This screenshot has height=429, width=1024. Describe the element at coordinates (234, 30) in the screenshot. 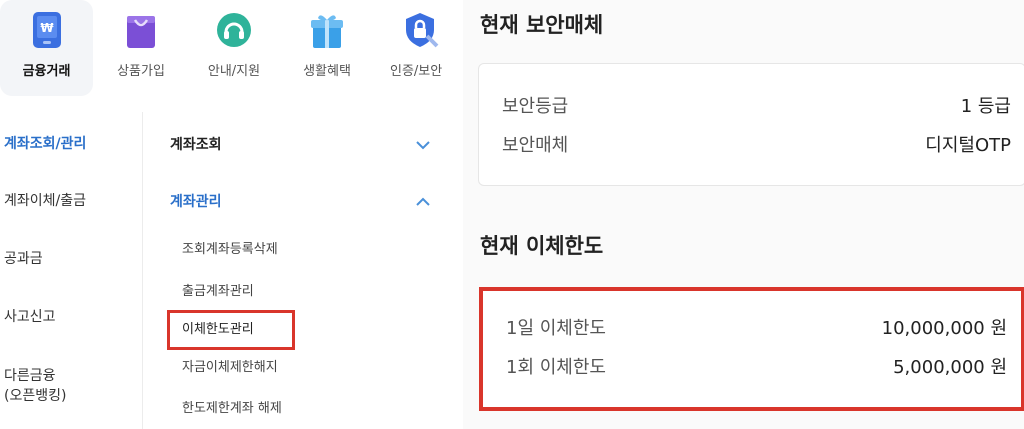

I see `headset-support-icon` at that location.